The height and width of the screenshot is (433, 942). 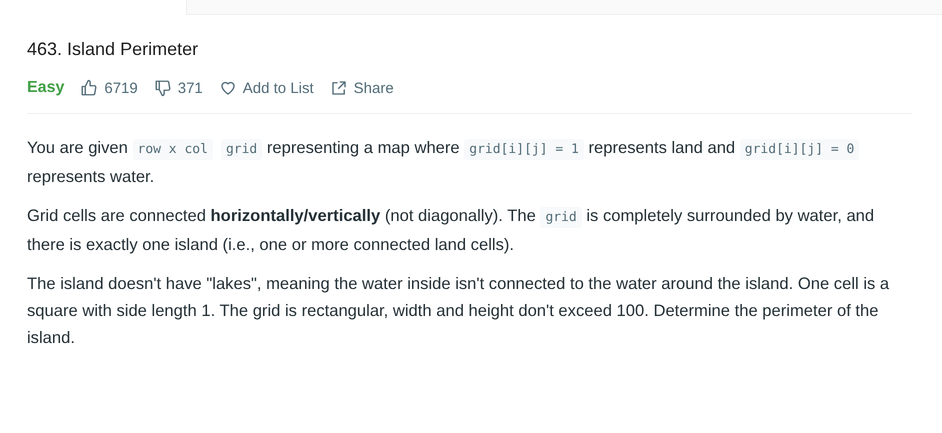 I want to click on share-icon, so click(x=339, y=88).